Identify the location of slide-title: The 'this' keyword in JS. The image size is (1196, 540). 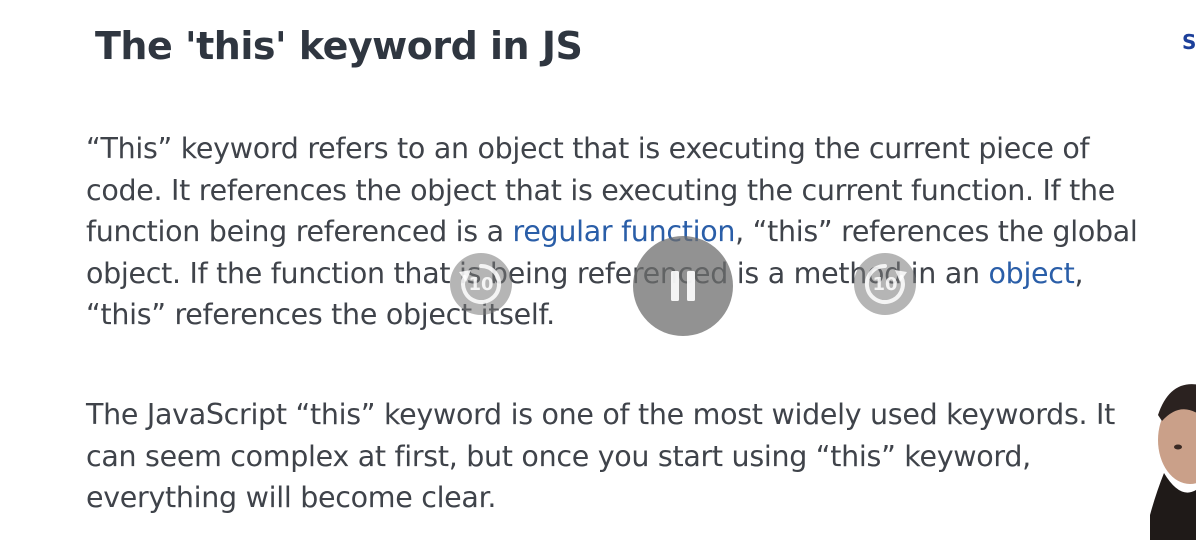
(339, 46).